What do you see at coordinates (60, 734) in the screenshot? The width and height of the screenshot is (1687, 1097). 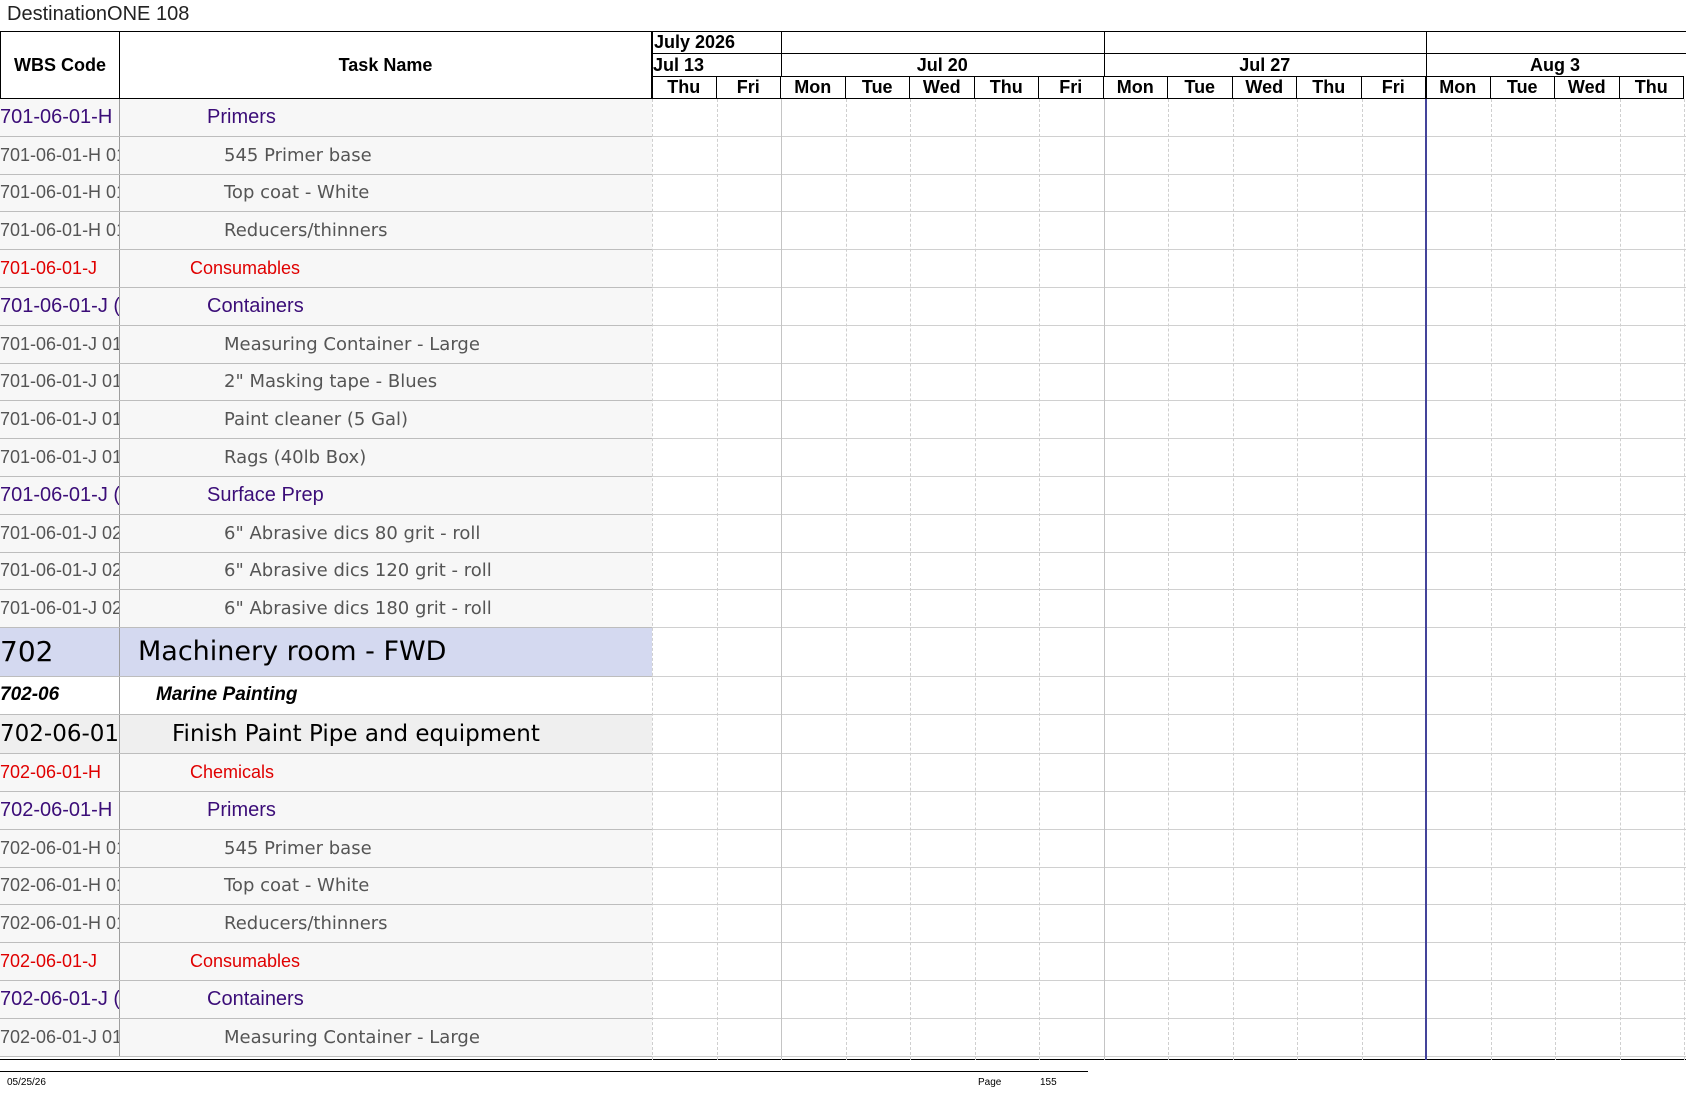 I see `wbs-code-cell: 702-06-01` at bounding box center [60, 734].